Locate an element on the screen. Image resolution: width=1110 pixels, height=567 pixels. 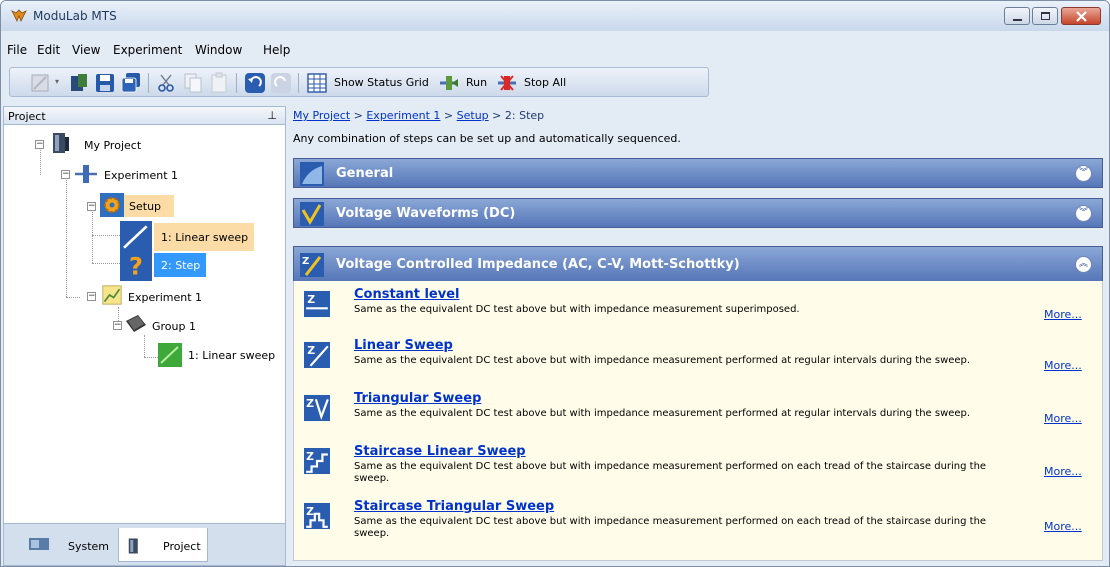
staircase-linear-sweep-link: Staircase Linear Sweep is located at coordinates (440, 451).